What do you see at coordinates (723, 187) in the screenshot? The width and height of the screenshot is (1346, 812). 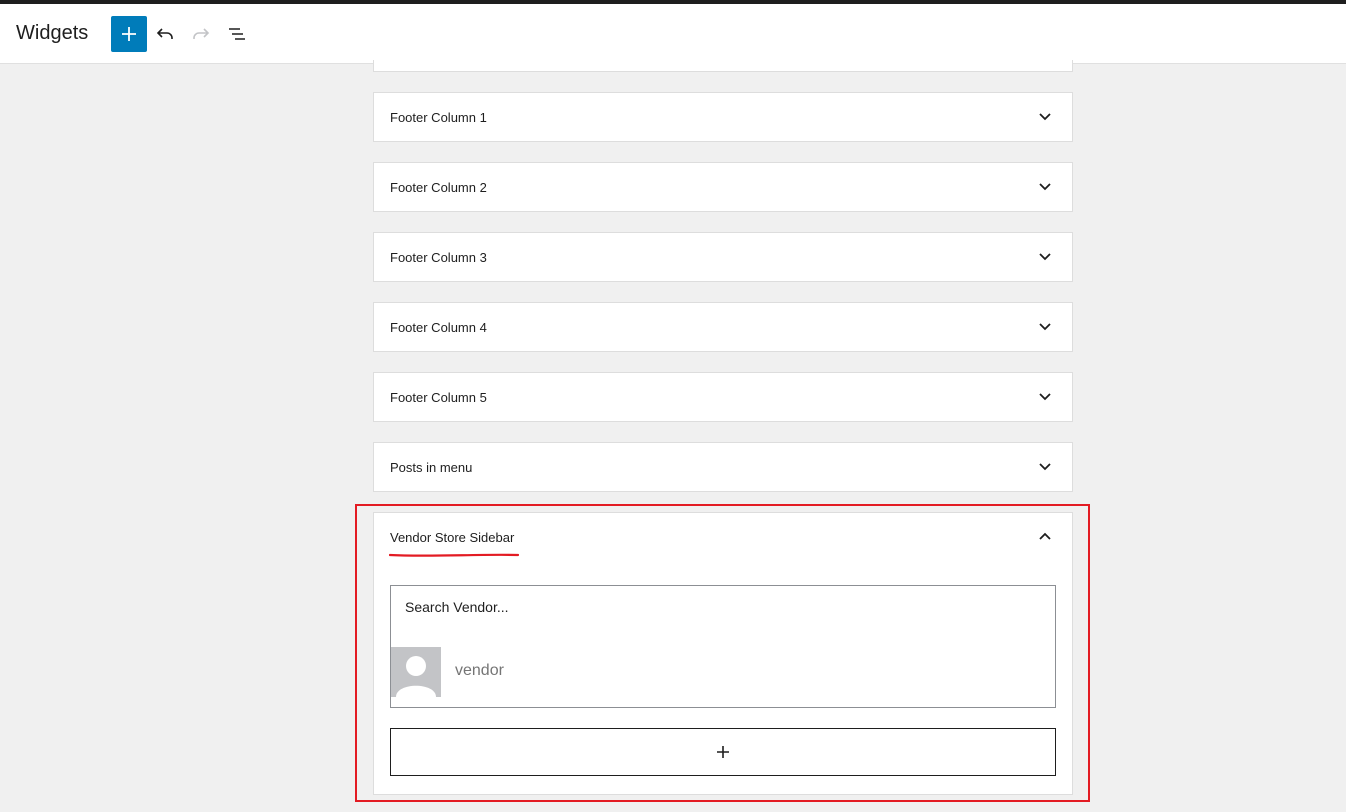 I see `widget-area-footer-column-2: Footer Column 2` at bounding box center [723, 187].